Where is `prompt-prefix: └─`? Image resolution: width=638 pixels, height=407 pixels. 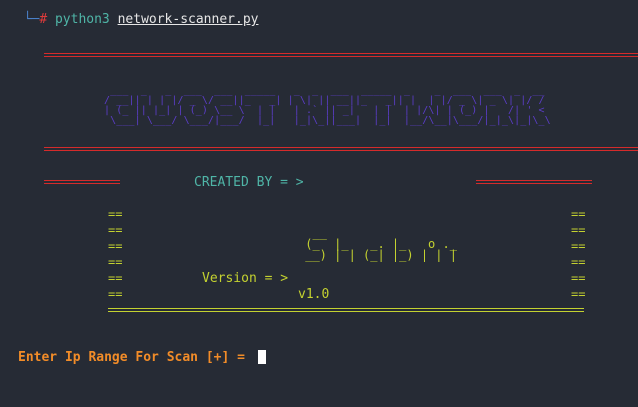
prompt-prefix: └─ is located at coordinates (31, 19).